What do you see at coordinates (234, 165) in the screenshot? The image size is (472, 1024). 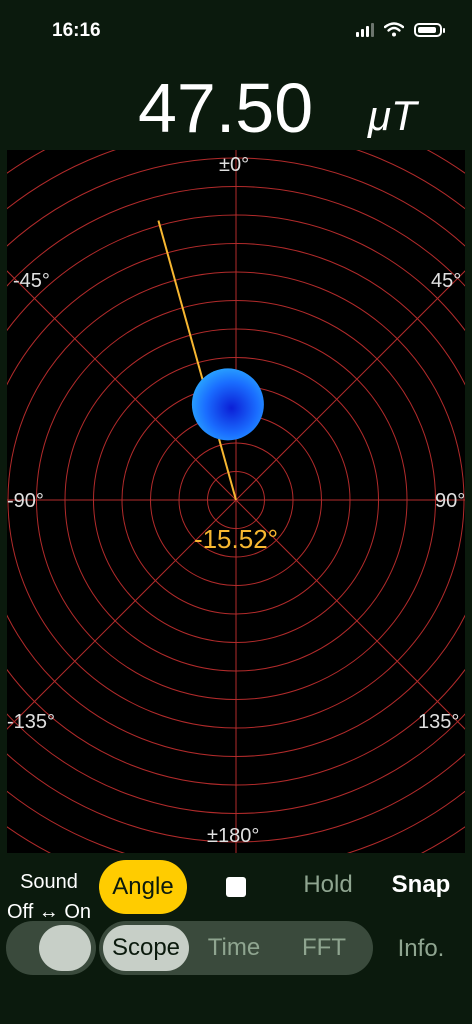 I see `label-0: ±0°` at bounding box center [234, 165].